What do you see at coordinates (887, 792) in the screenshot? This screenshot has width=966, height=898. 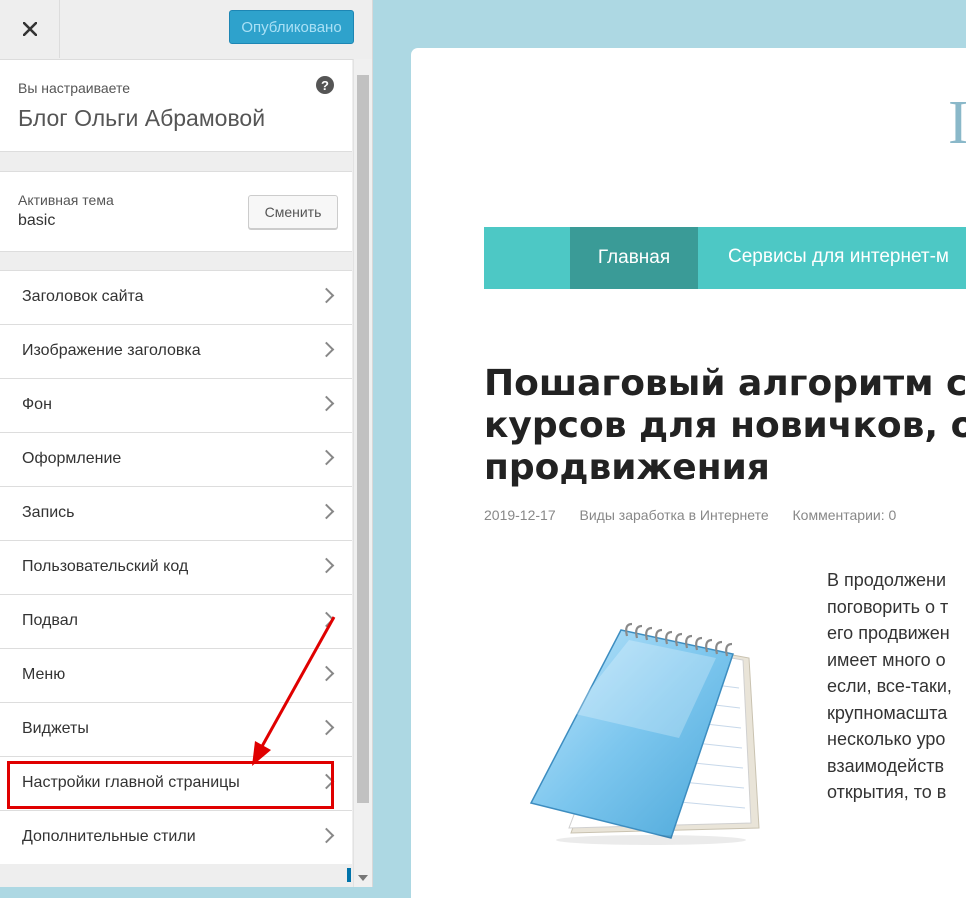 I see `excerpt-line: открытия, то в` at bounding box center [887, 792].